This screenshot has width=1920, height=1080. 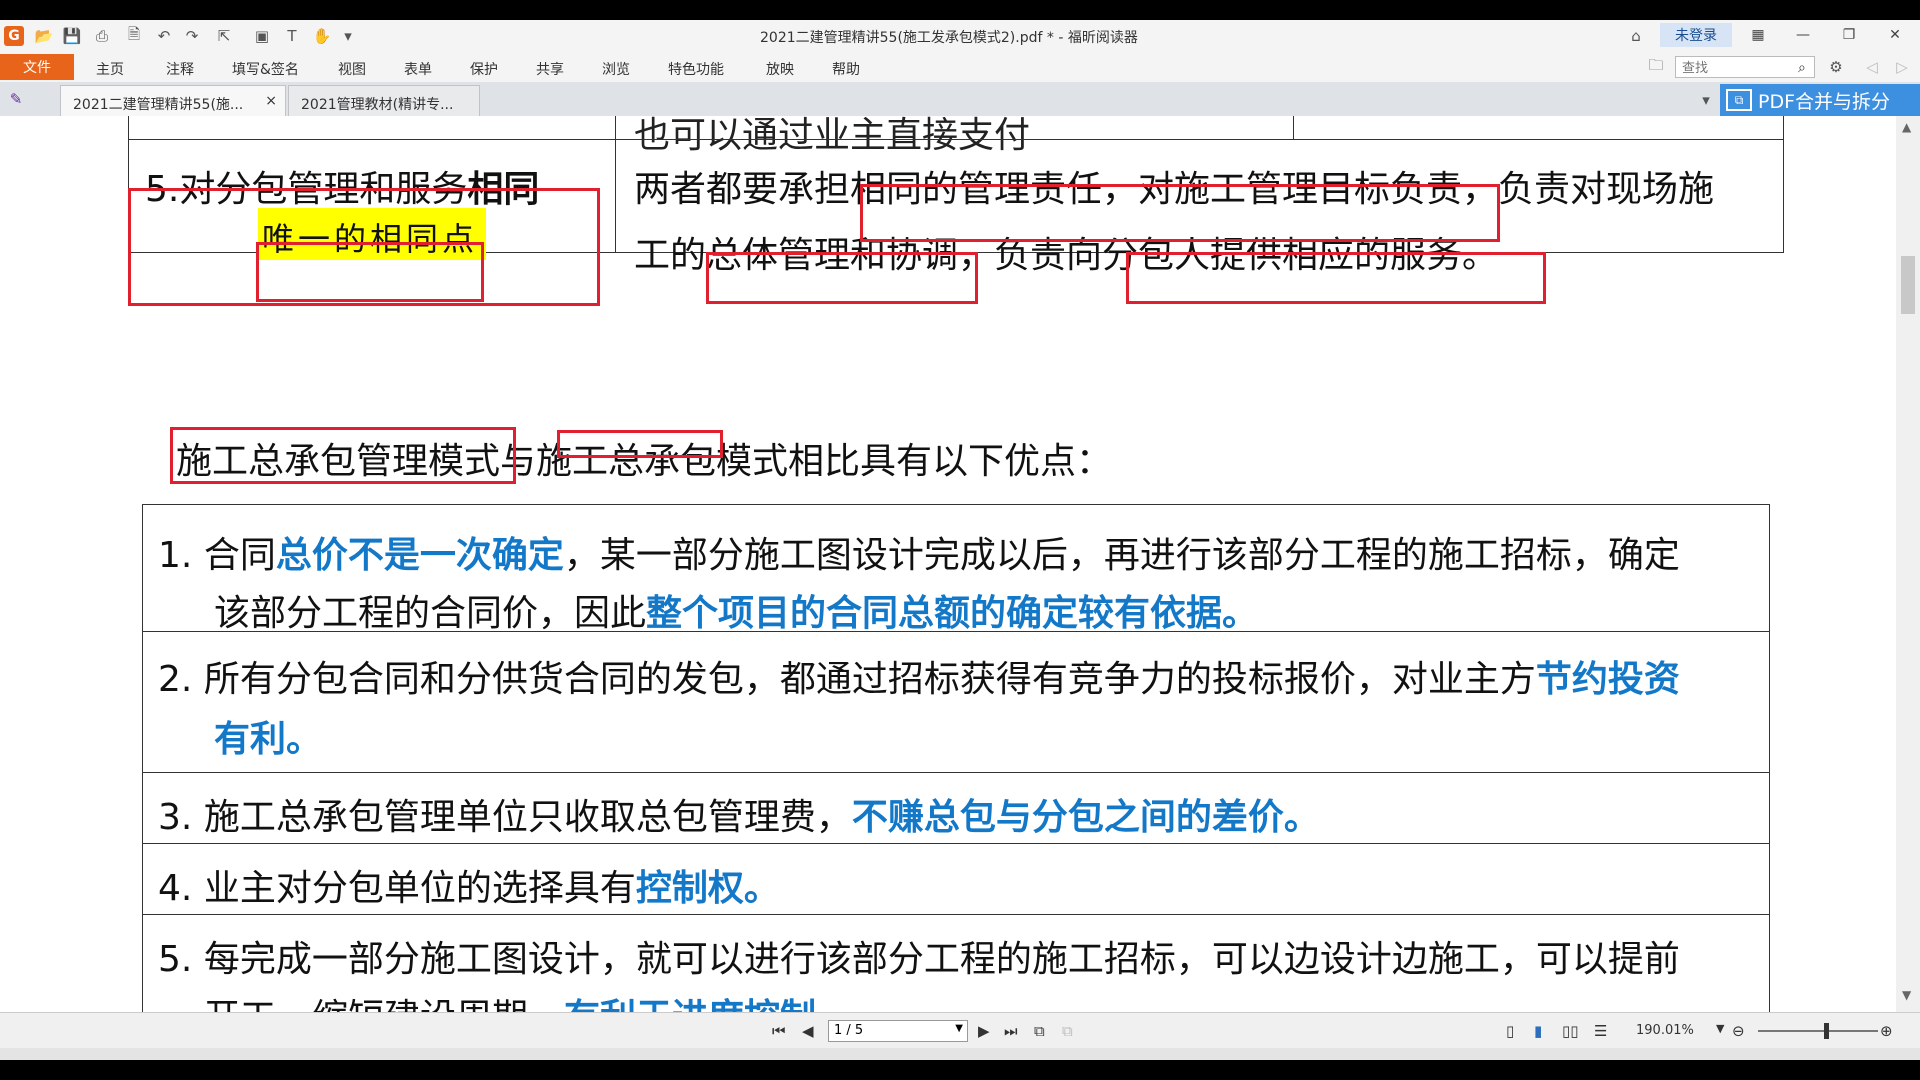 What do you see at coordinates (1824, 101) in the screenshot?
I see `pdf-merge-label: PDF合并与拆分` at bounding box center [1824, 101].